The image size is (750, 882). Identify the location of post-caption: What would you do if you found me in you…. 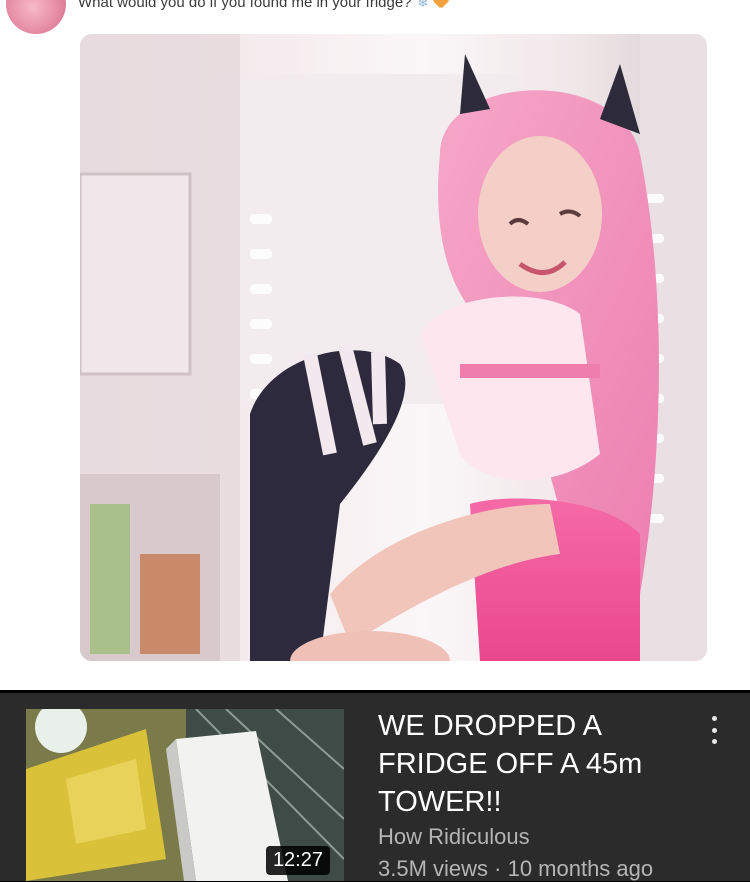
(245, 5).